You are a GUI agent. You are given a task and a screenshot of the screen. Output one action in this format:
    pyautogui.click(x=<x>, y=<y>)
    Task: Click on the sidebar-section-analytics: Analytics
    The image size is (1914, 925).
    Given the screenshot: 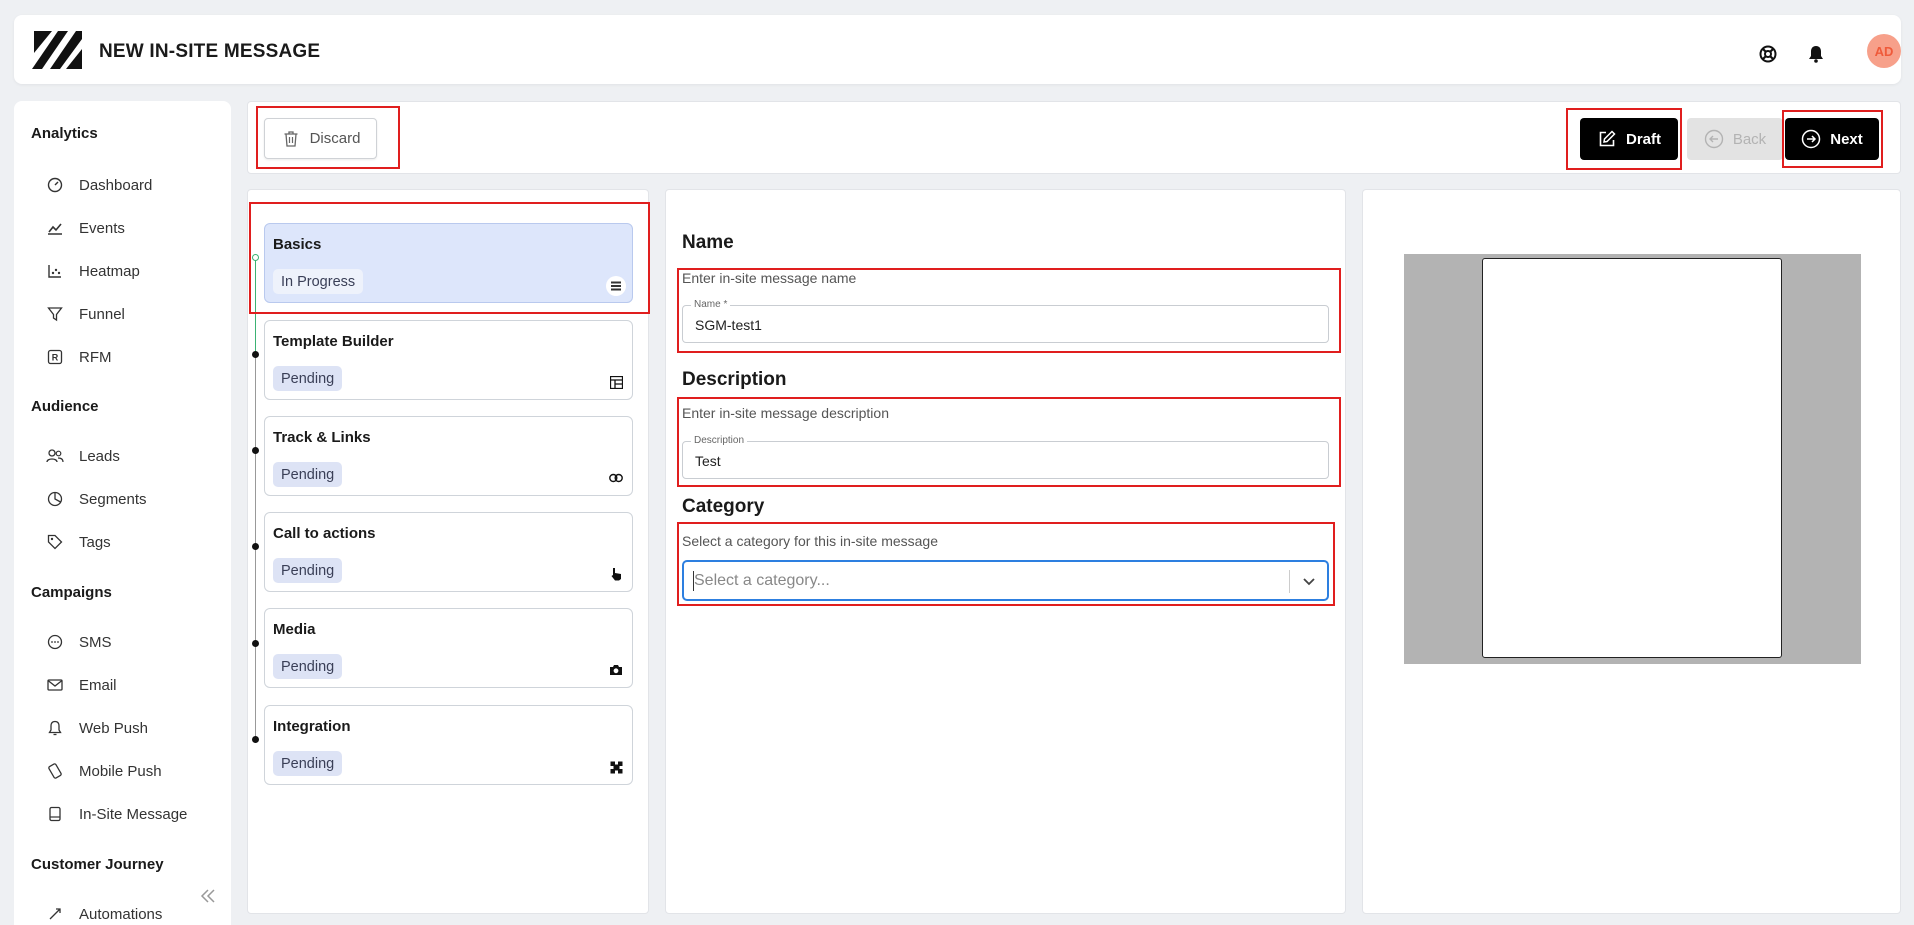 What is the action you would take?
    pyautogui.click(x=64, y=133)
    